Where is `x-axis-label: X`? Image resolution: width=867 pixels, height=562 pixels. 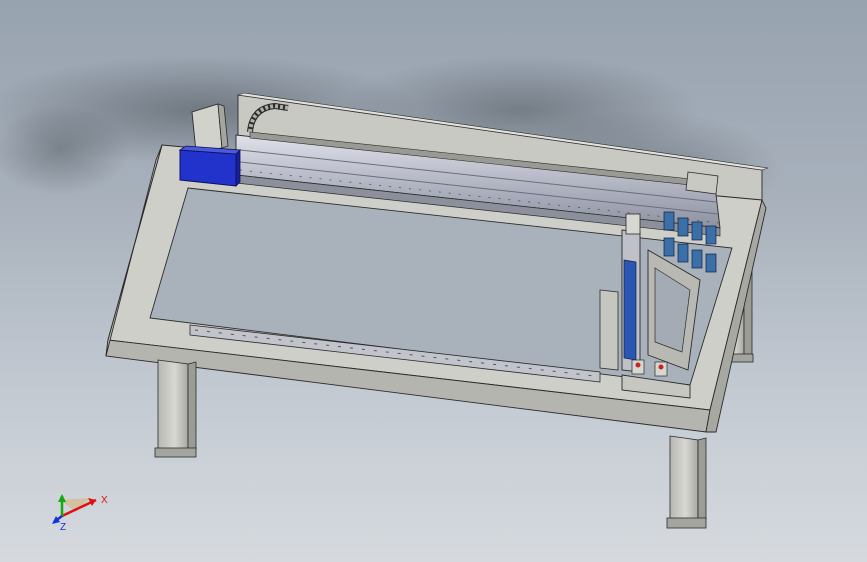 x-axis-label: X is located at coordinates (104, 500).